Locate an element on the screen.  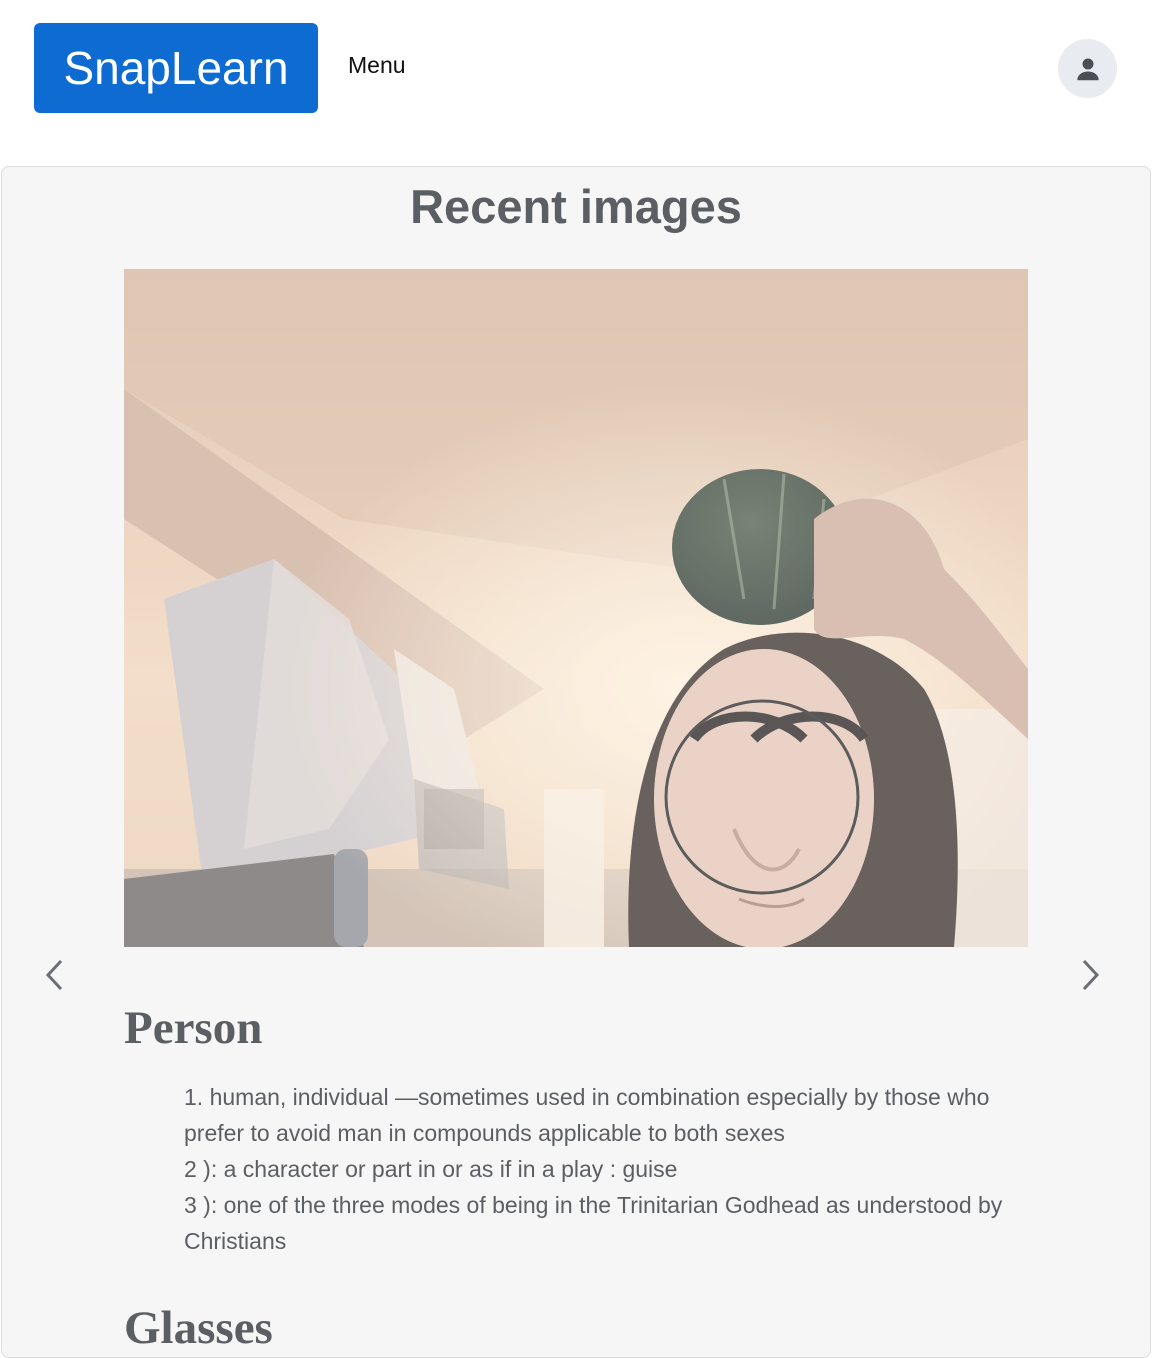
user-avatar-button is located at coordinates (1087, 68).